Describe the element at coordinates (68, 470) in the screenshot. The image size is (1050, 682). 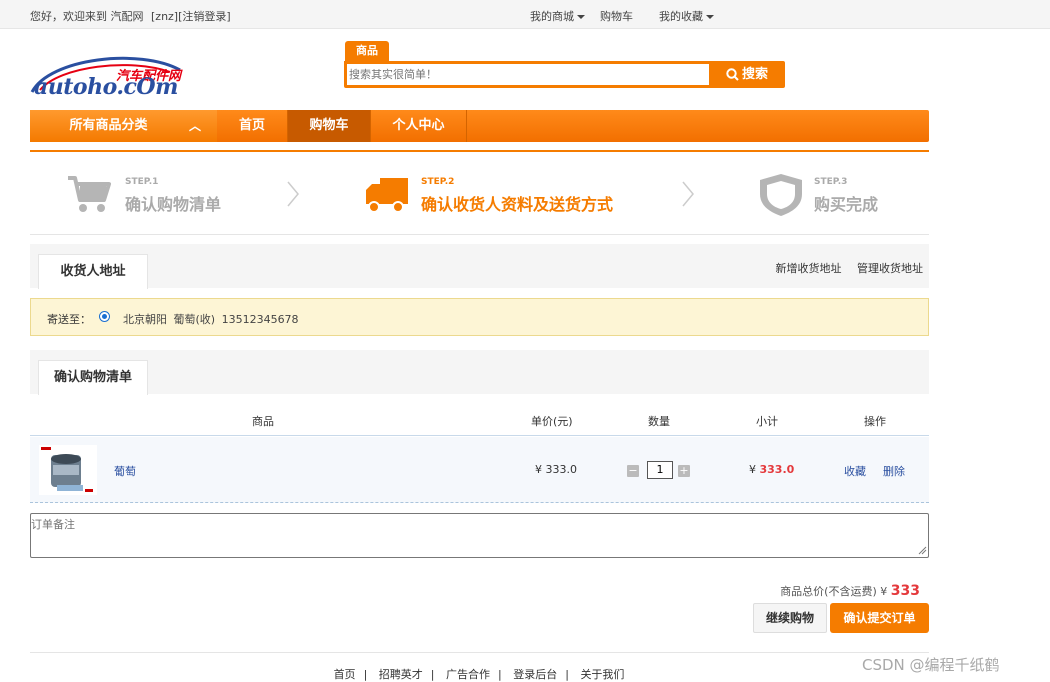
I see `product-thumbnail` at that location.